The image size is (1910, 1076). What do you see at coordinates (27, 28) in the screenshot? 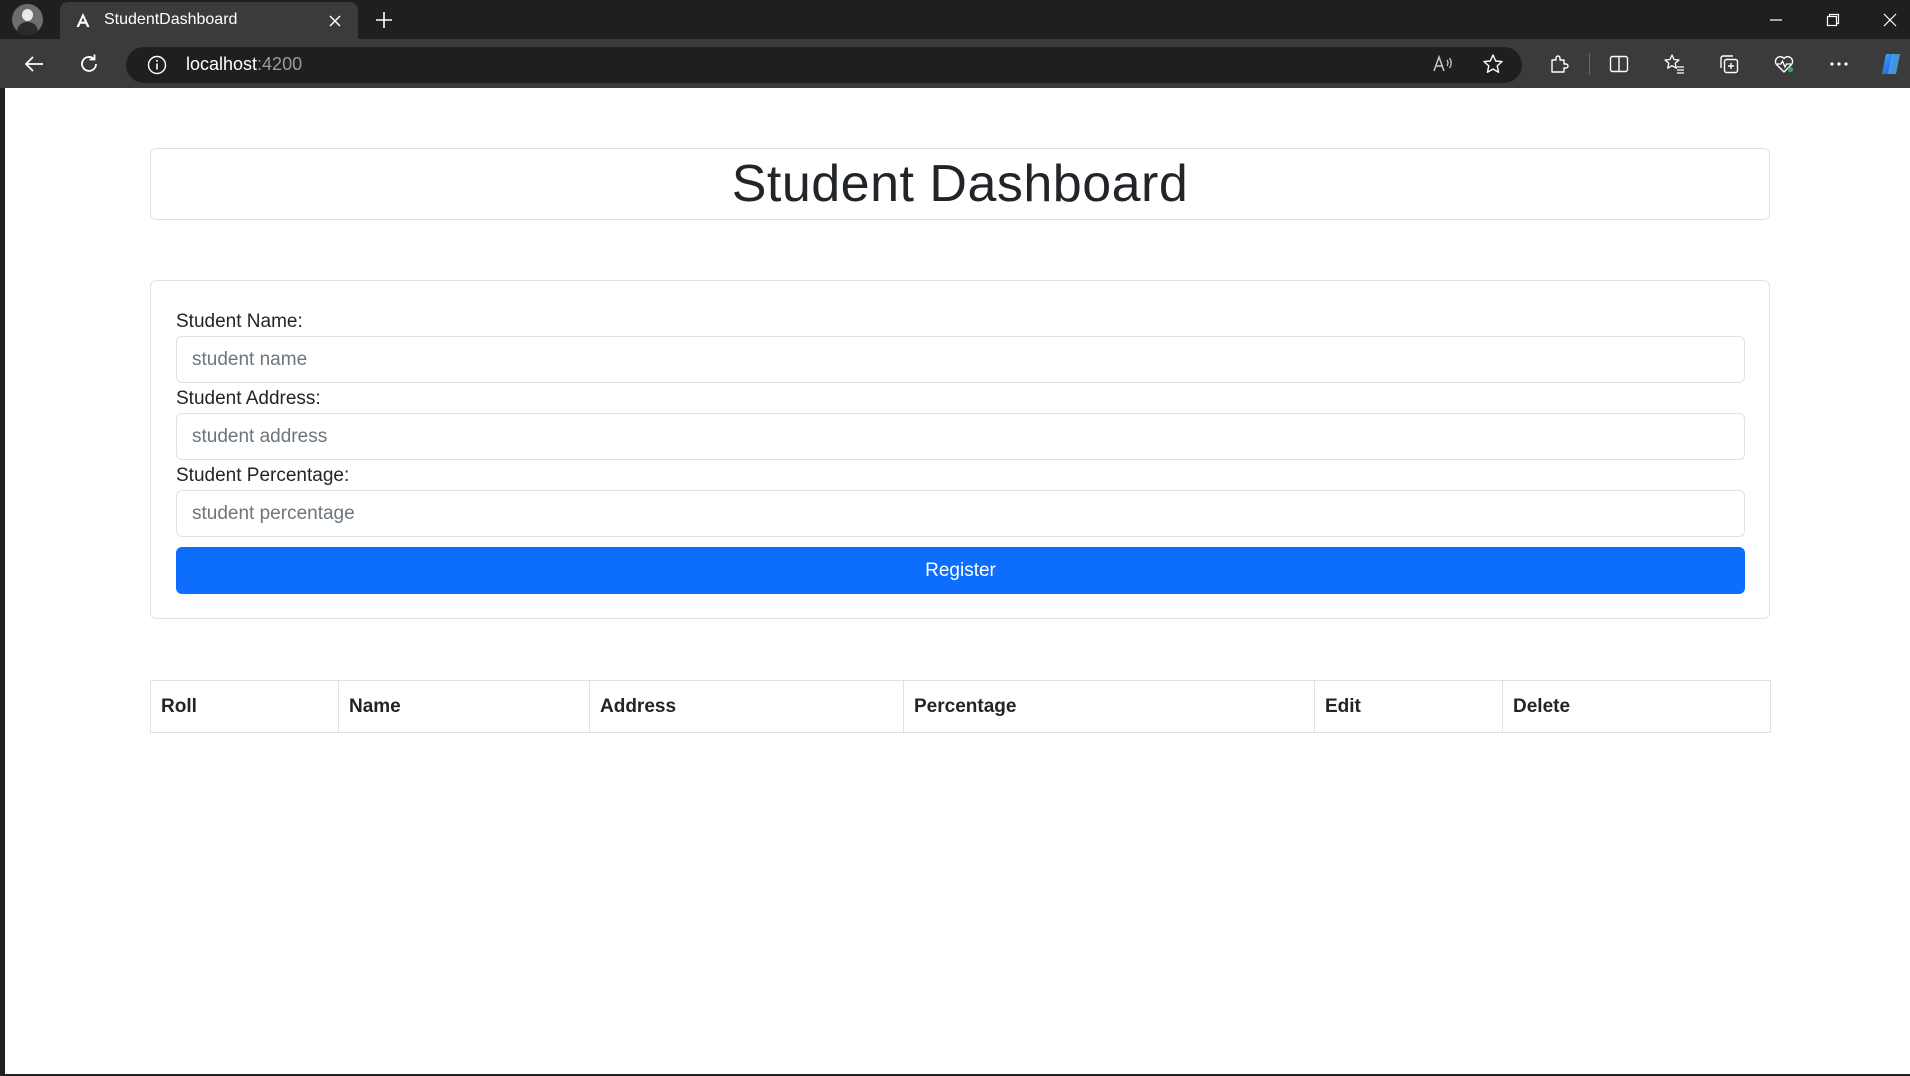
I see `avatar-body` at bounding box center [27, 28].